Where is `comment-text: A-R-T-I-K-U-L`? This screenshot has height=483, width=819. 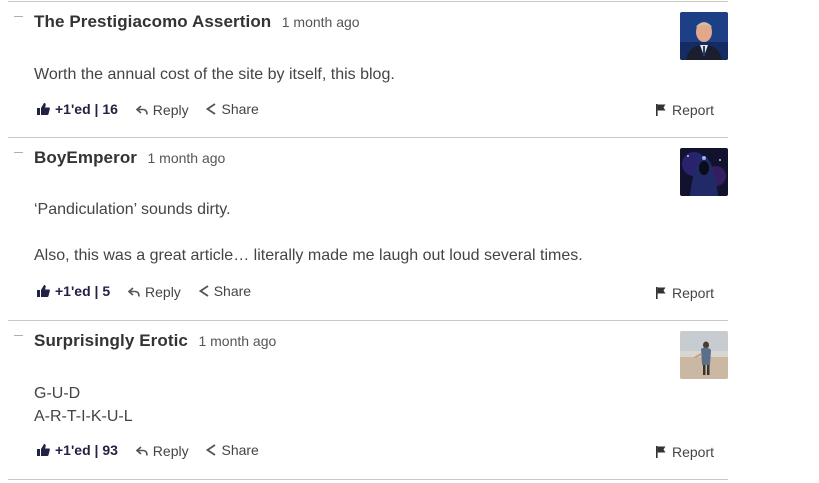
comment-text: A-R-T-I-K-U-L is located at coordinates (83, 416).